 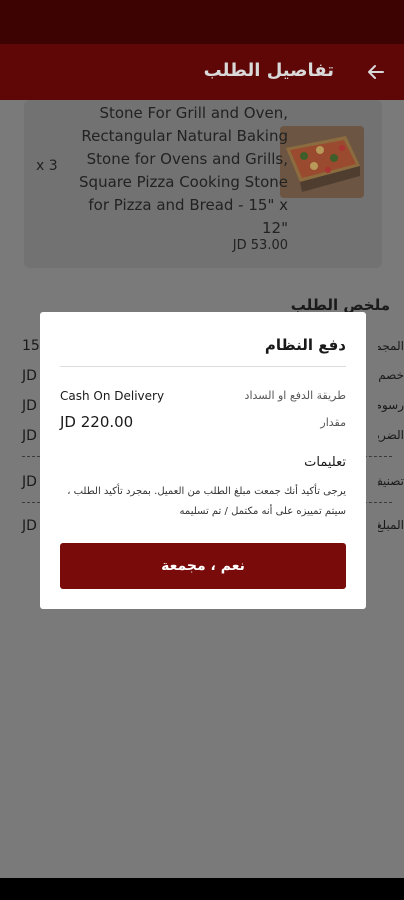 I want to click on confirm-collected-button: نعم ، مجمعة, so click(x=203, y=566).